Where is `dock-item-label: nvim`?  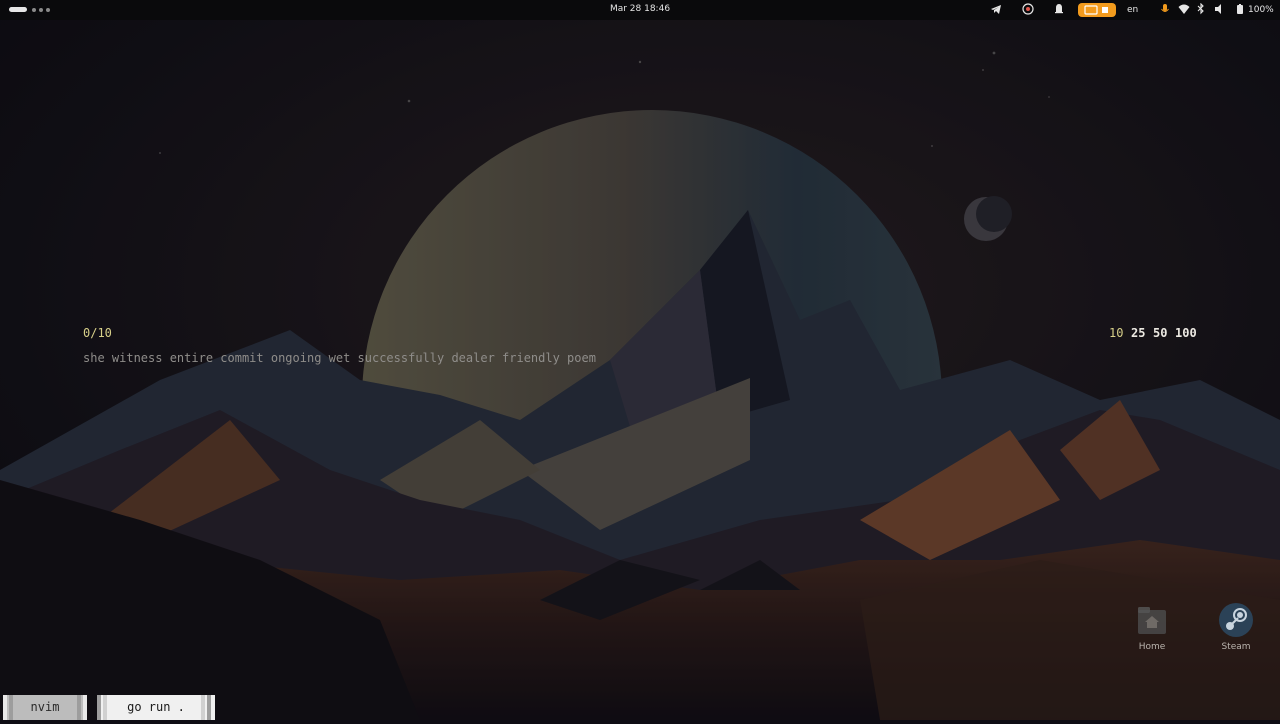 dock-item-label: nvim is located at coordinates (45, 707).